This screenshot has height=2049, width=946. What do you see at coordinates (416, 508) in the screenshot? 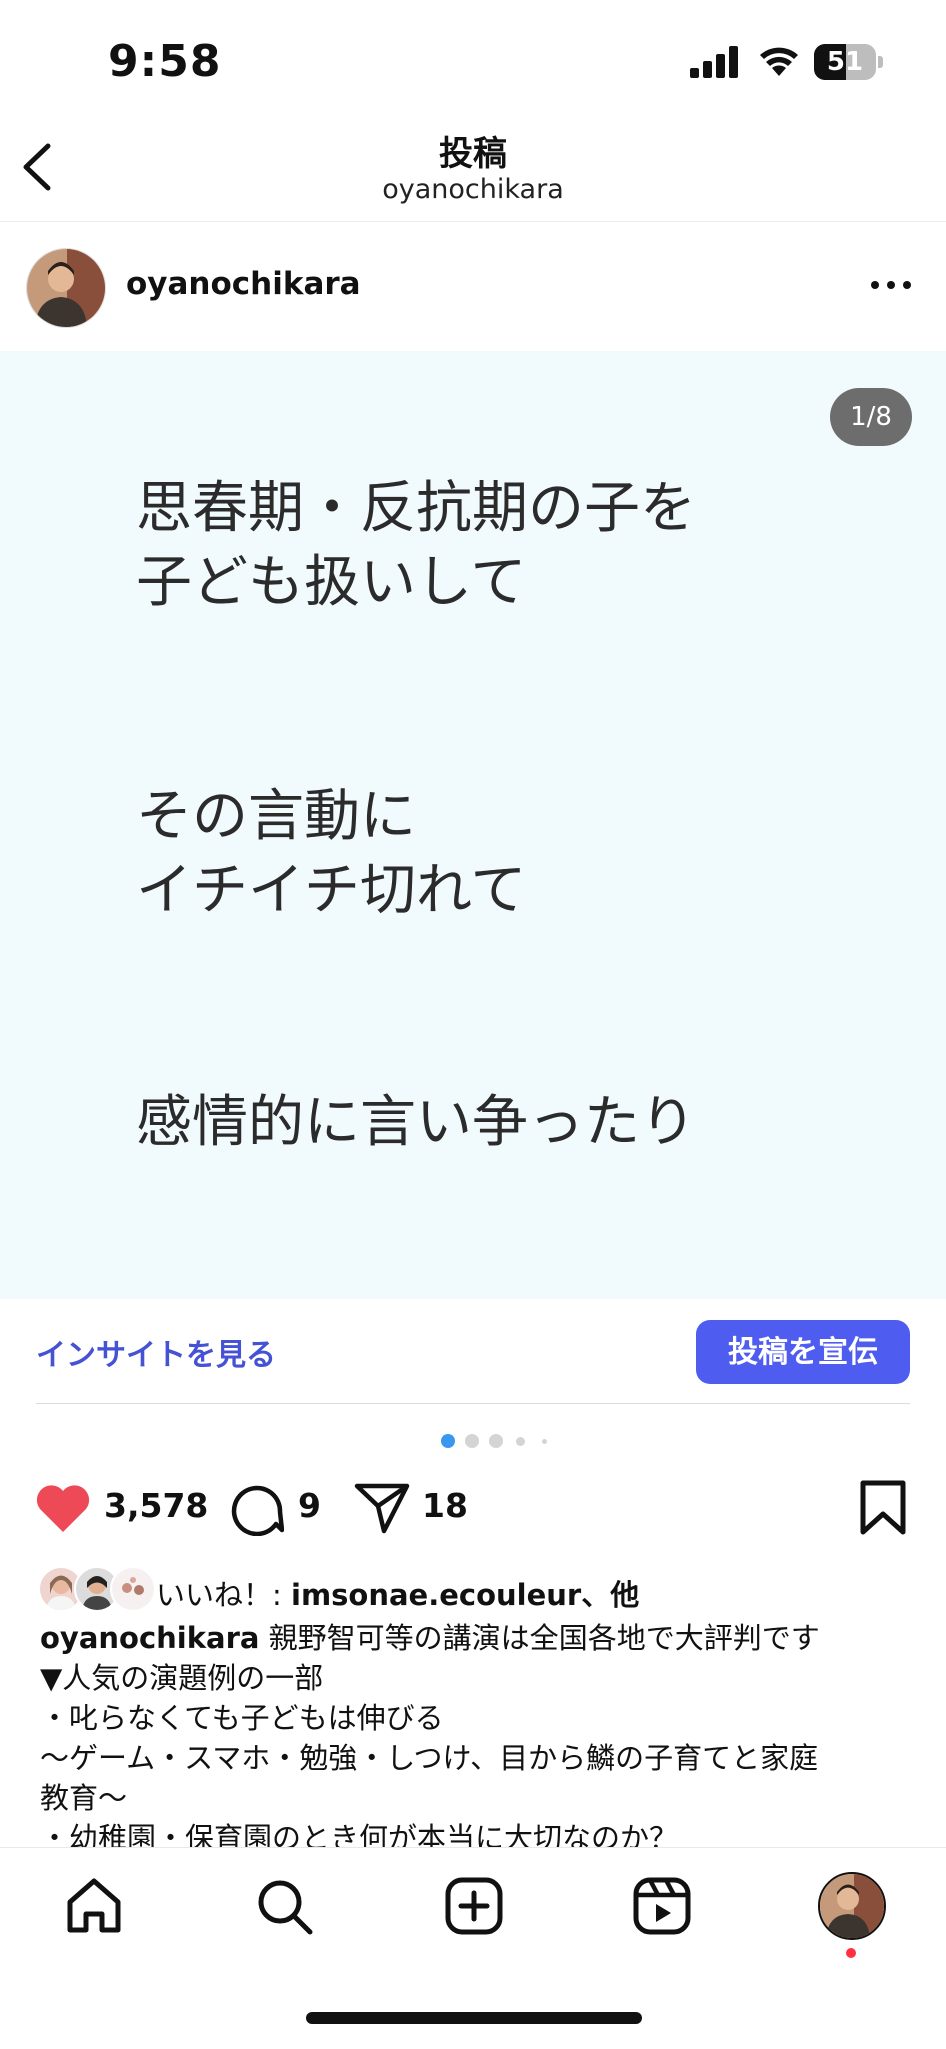
I see `post-text-line: 思春期・反抗期の子を` at bounding box center [416, 508].